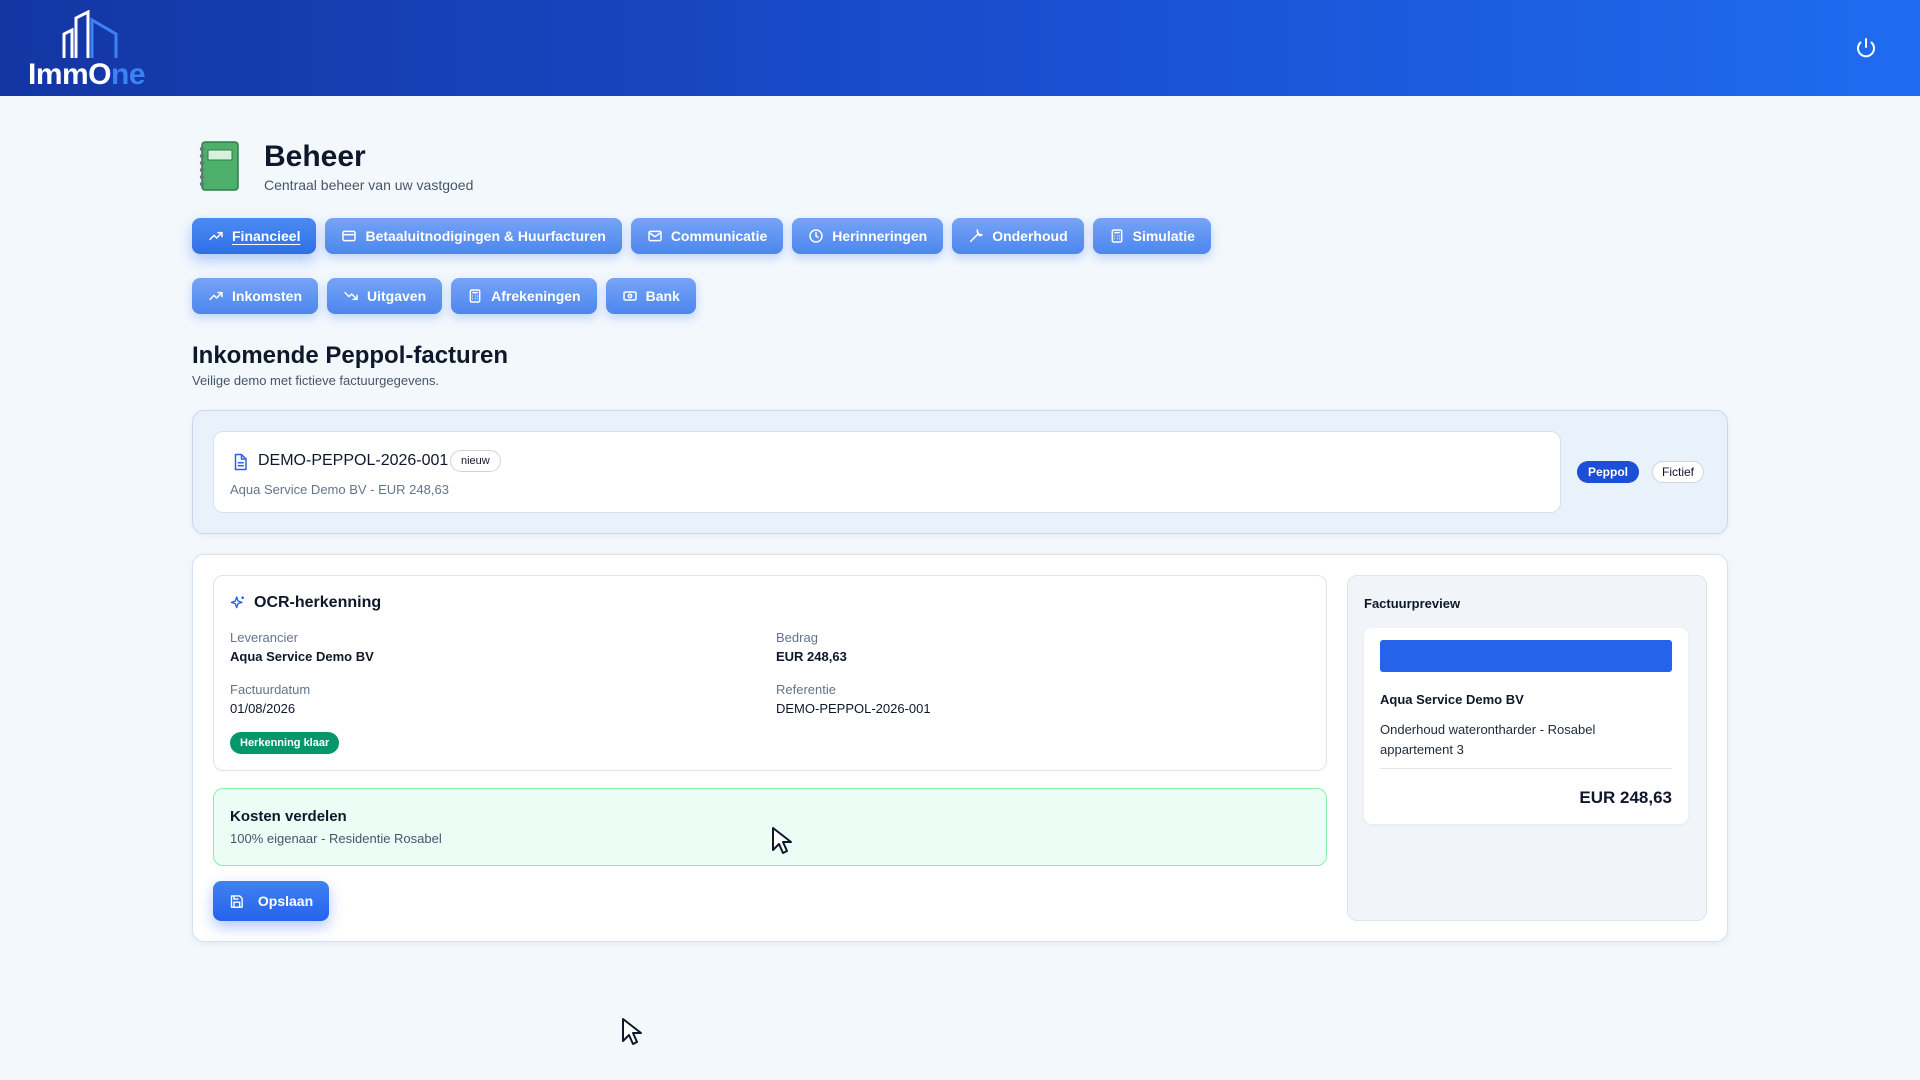 This screenshot has height=1080, width=1920. What do you see at coordinates (285, 901) in the screenshot?
I see `save-label: Opslaan` at bounding box center [285, 901].